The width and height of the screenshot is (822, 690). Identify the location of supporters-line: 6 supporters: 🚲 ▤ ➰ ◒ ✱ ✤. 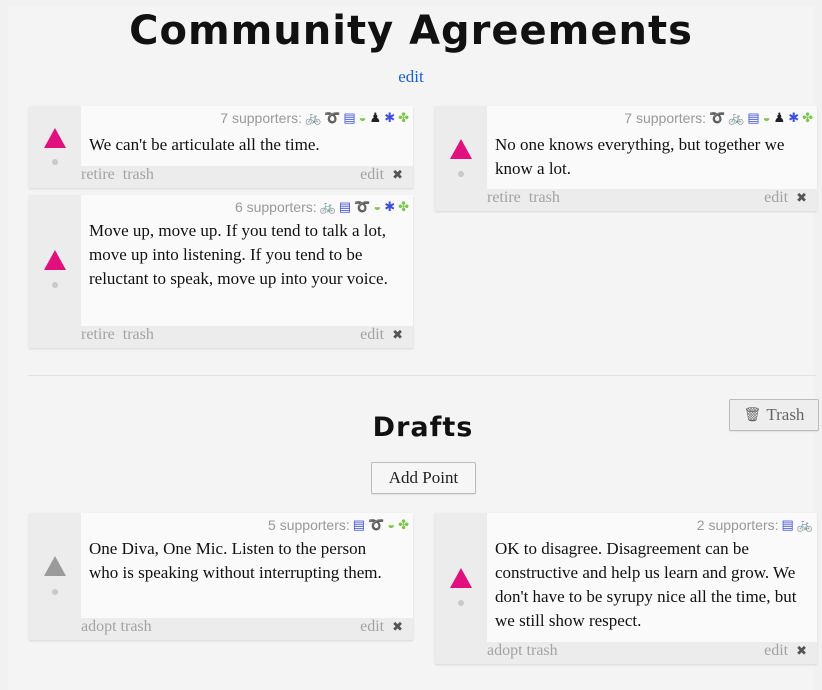
(322, 207).